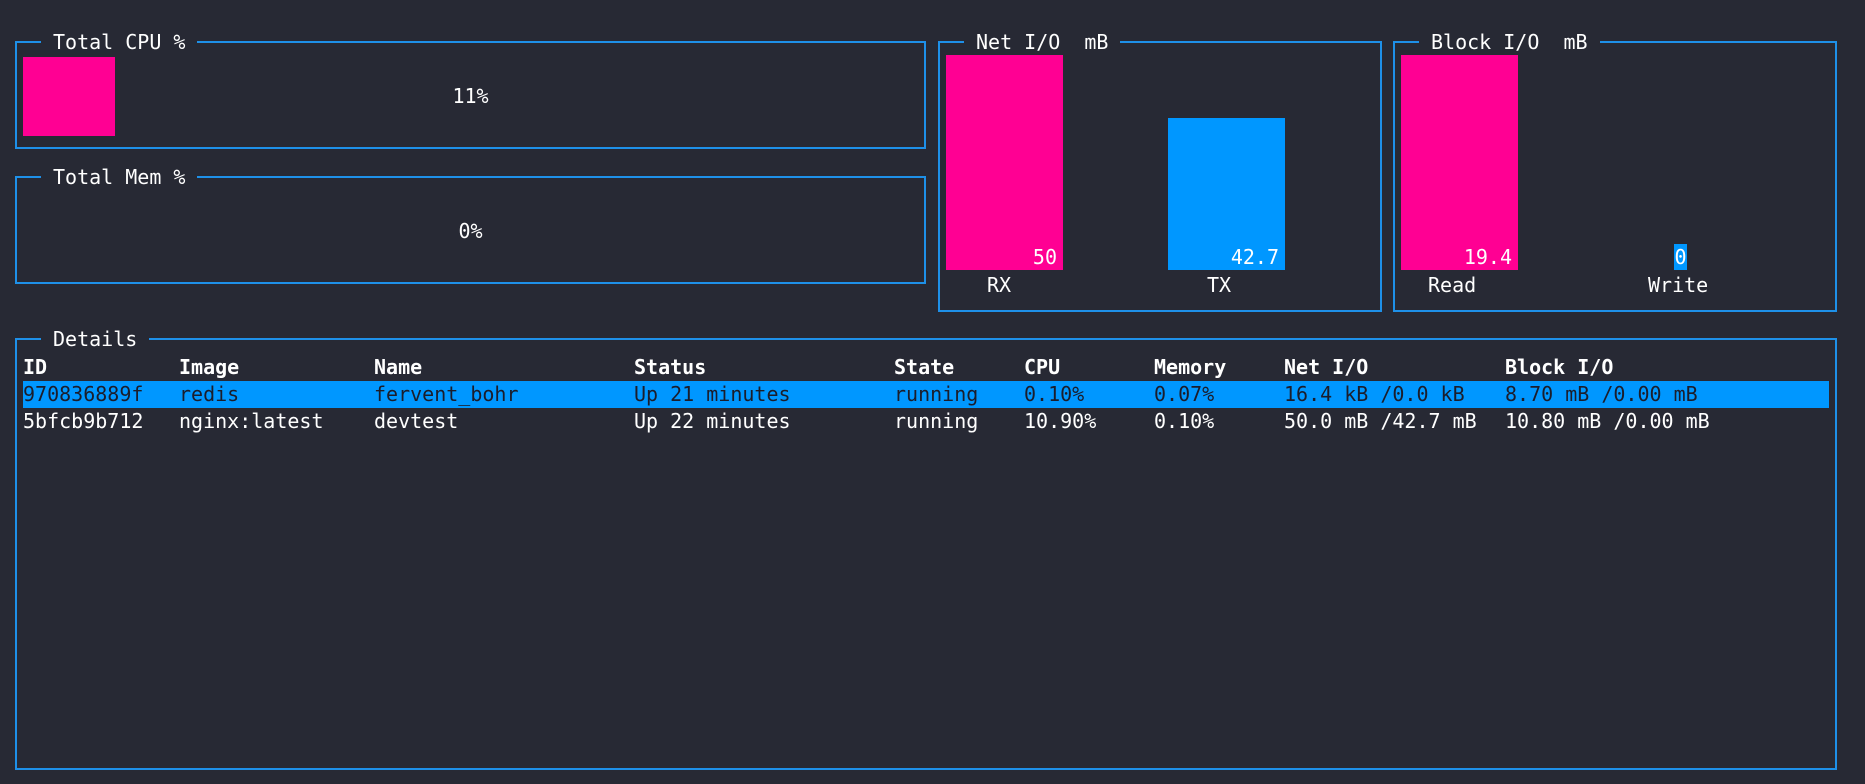 The height and width of the screenshot is (784, 1865). What do you see at coordinates (446, 394) in the screenshot?
I see `cell-name: fervent_bohr` at bounding box center [446, 394].